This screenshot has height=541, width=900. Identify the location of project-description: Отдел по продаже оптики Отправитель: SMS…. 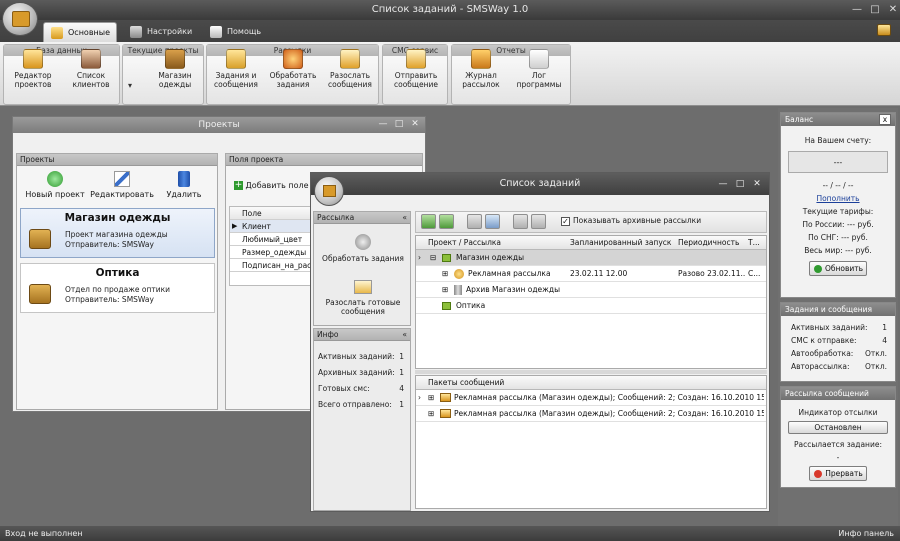
(118, 294).